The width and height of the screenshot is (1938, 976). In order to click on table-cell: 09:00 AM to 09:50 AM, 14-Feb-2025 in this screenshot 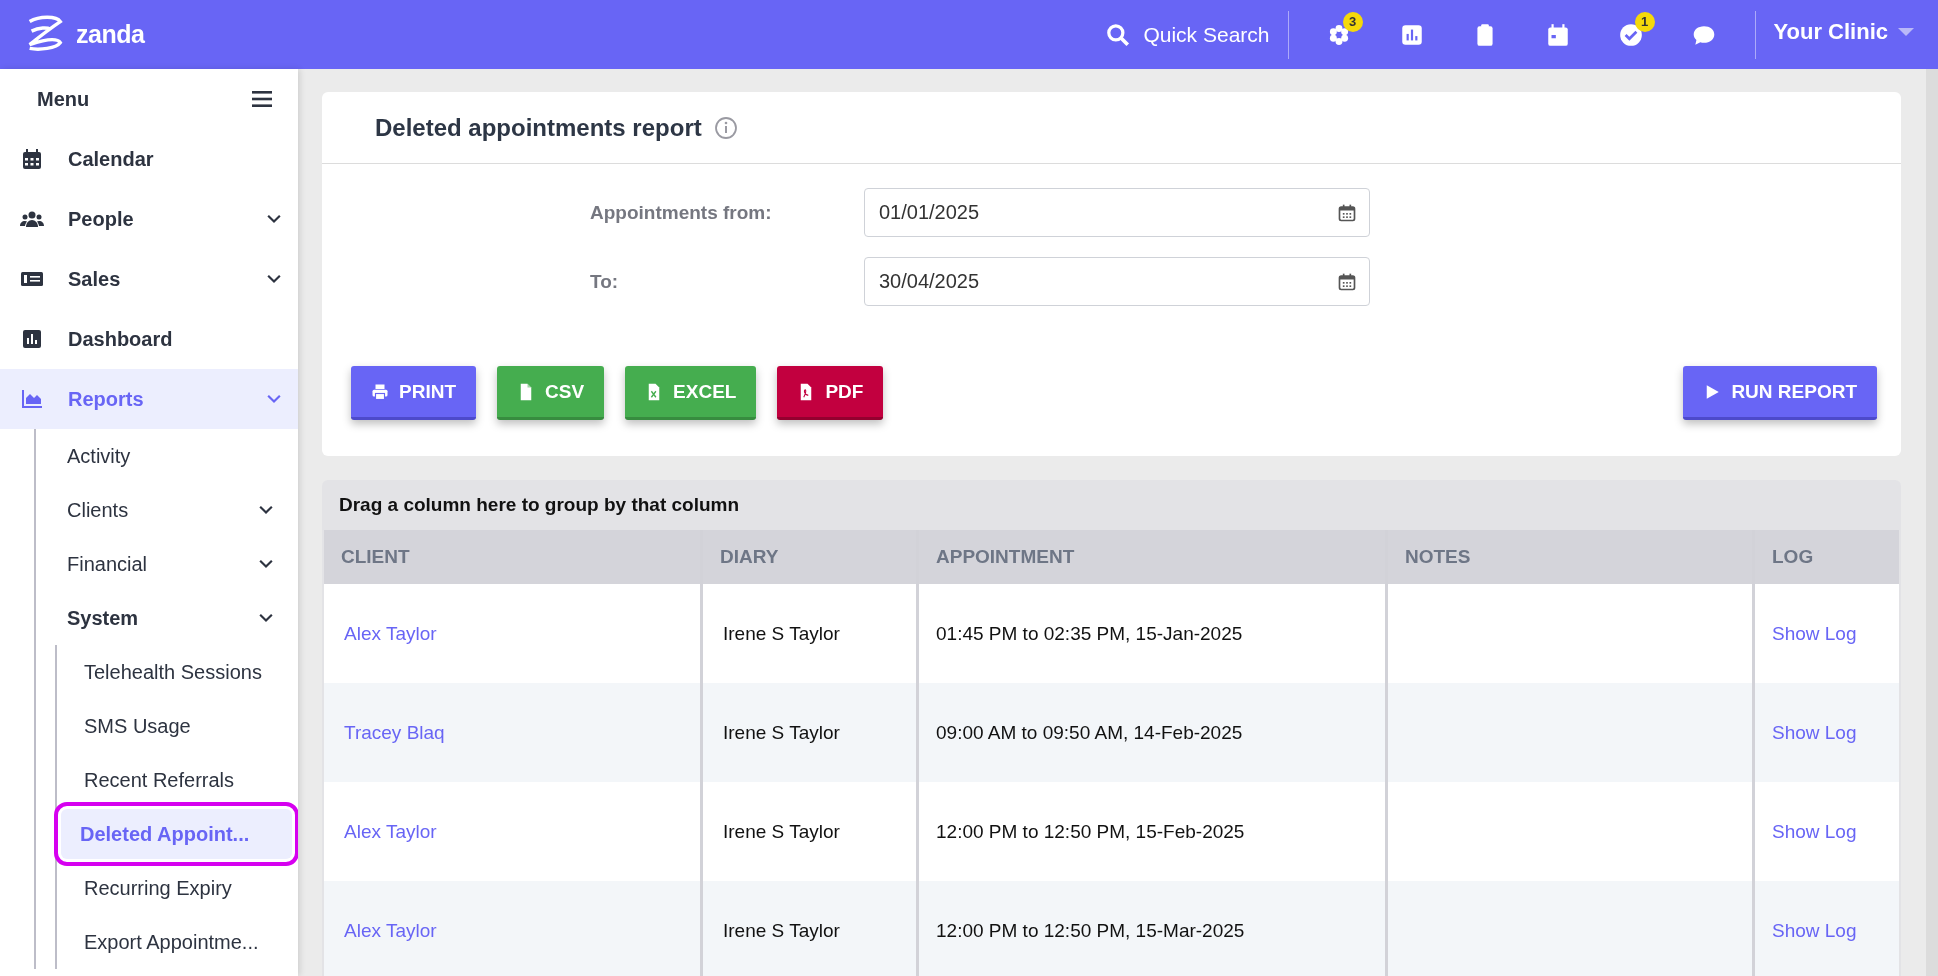, I will do `click(1152, 732)`.